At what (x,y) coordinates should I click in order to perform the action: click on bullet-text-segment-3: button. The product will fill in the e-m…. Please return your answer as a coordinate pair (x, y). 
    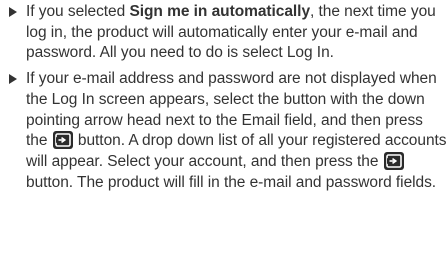
    Looking at the image, I should click on (231, 182).